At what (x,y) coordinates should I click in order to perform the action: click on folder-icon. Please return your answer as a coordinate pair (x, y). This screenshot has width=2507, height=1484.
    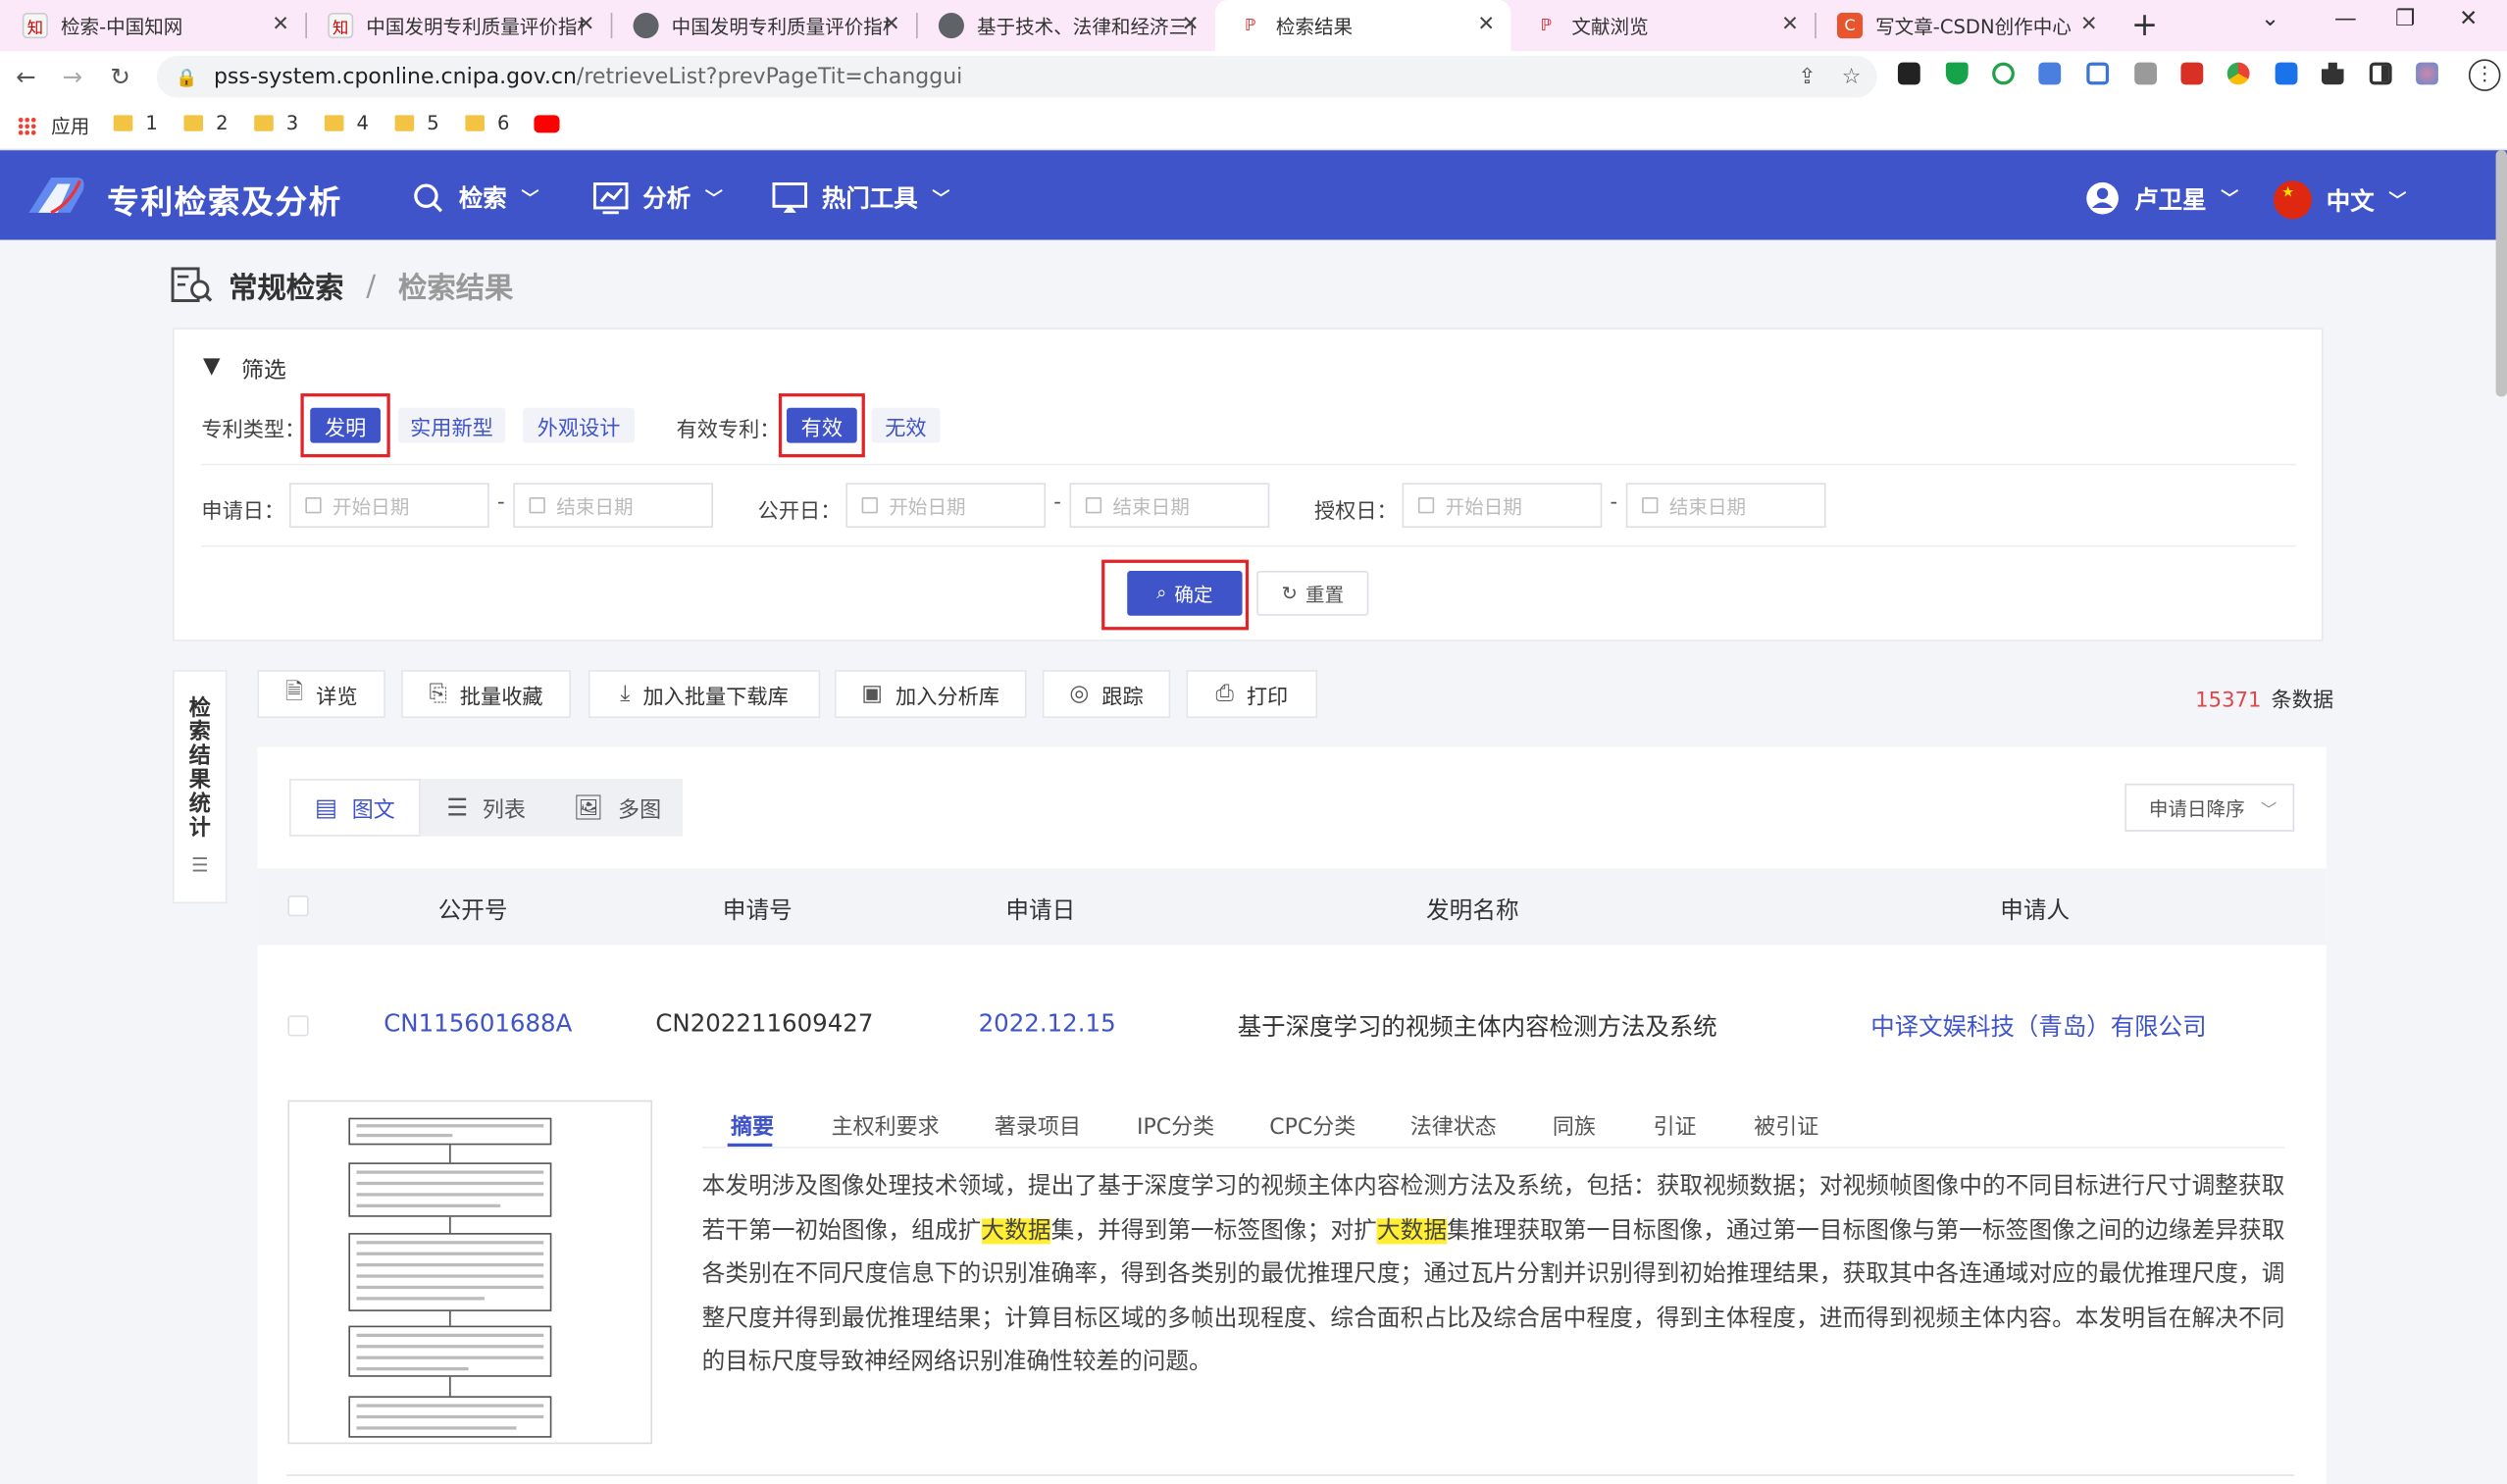
    Looking at the image, I should click on (123, 123).